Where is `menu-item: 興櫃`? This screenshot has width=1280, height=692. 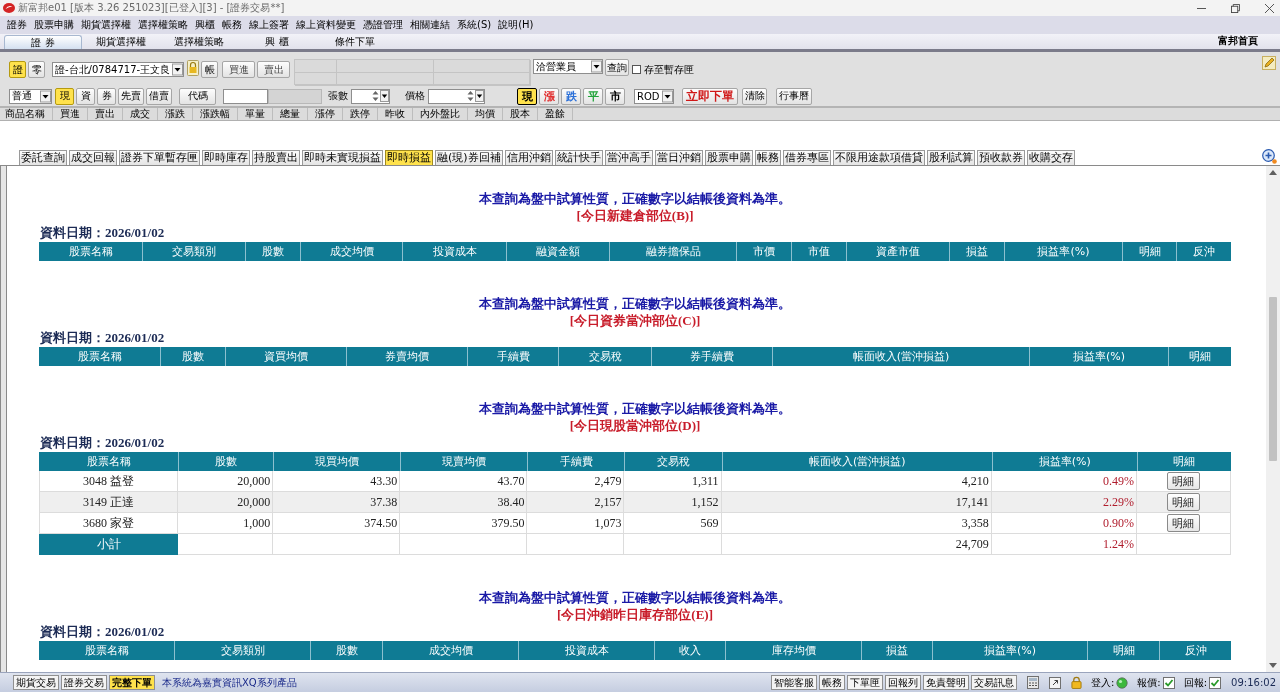
menu-item: 興櫃 is located at coordinates (205, 25).